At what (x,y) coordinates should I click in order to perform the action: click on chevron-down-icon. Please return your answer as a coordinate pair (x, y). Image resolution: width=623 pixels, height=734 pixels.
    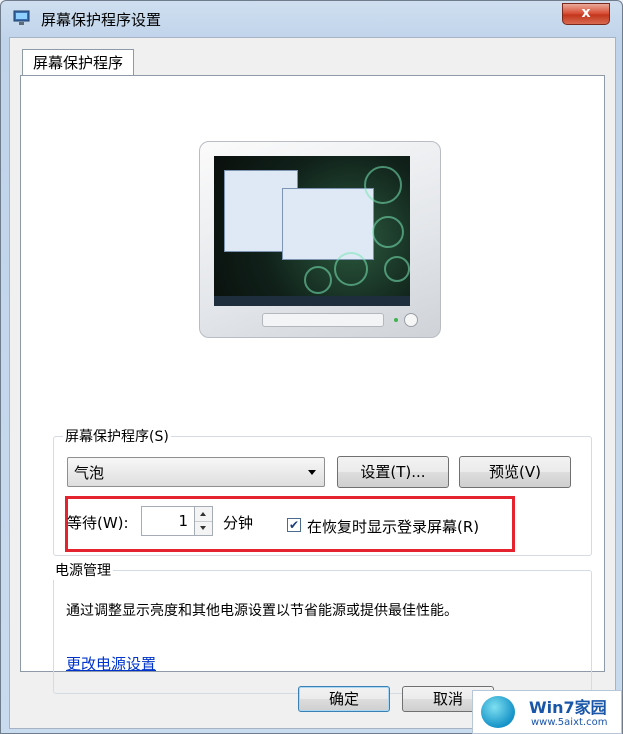
    Looking at the image, I should click on (312, 472).